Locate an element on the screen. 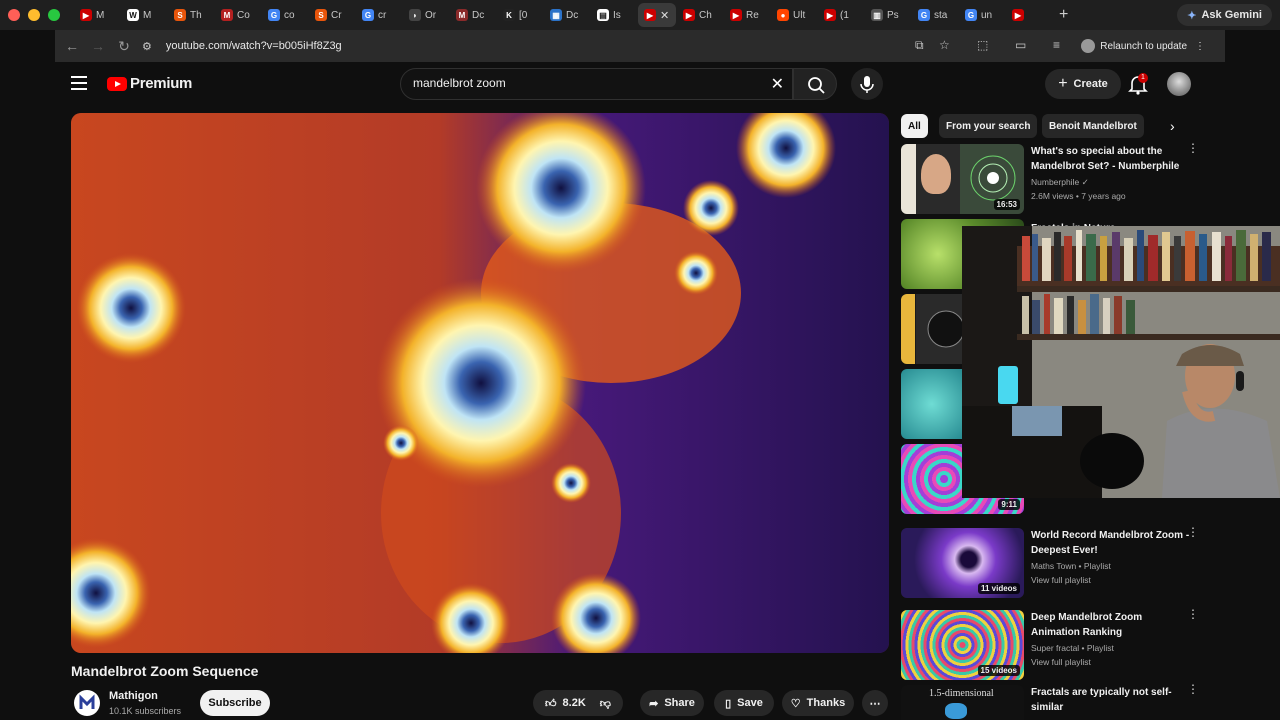 Image resolution: width=1280 pixels, height=720 pixels. voice-search-button is located at coordinates (867, 84).